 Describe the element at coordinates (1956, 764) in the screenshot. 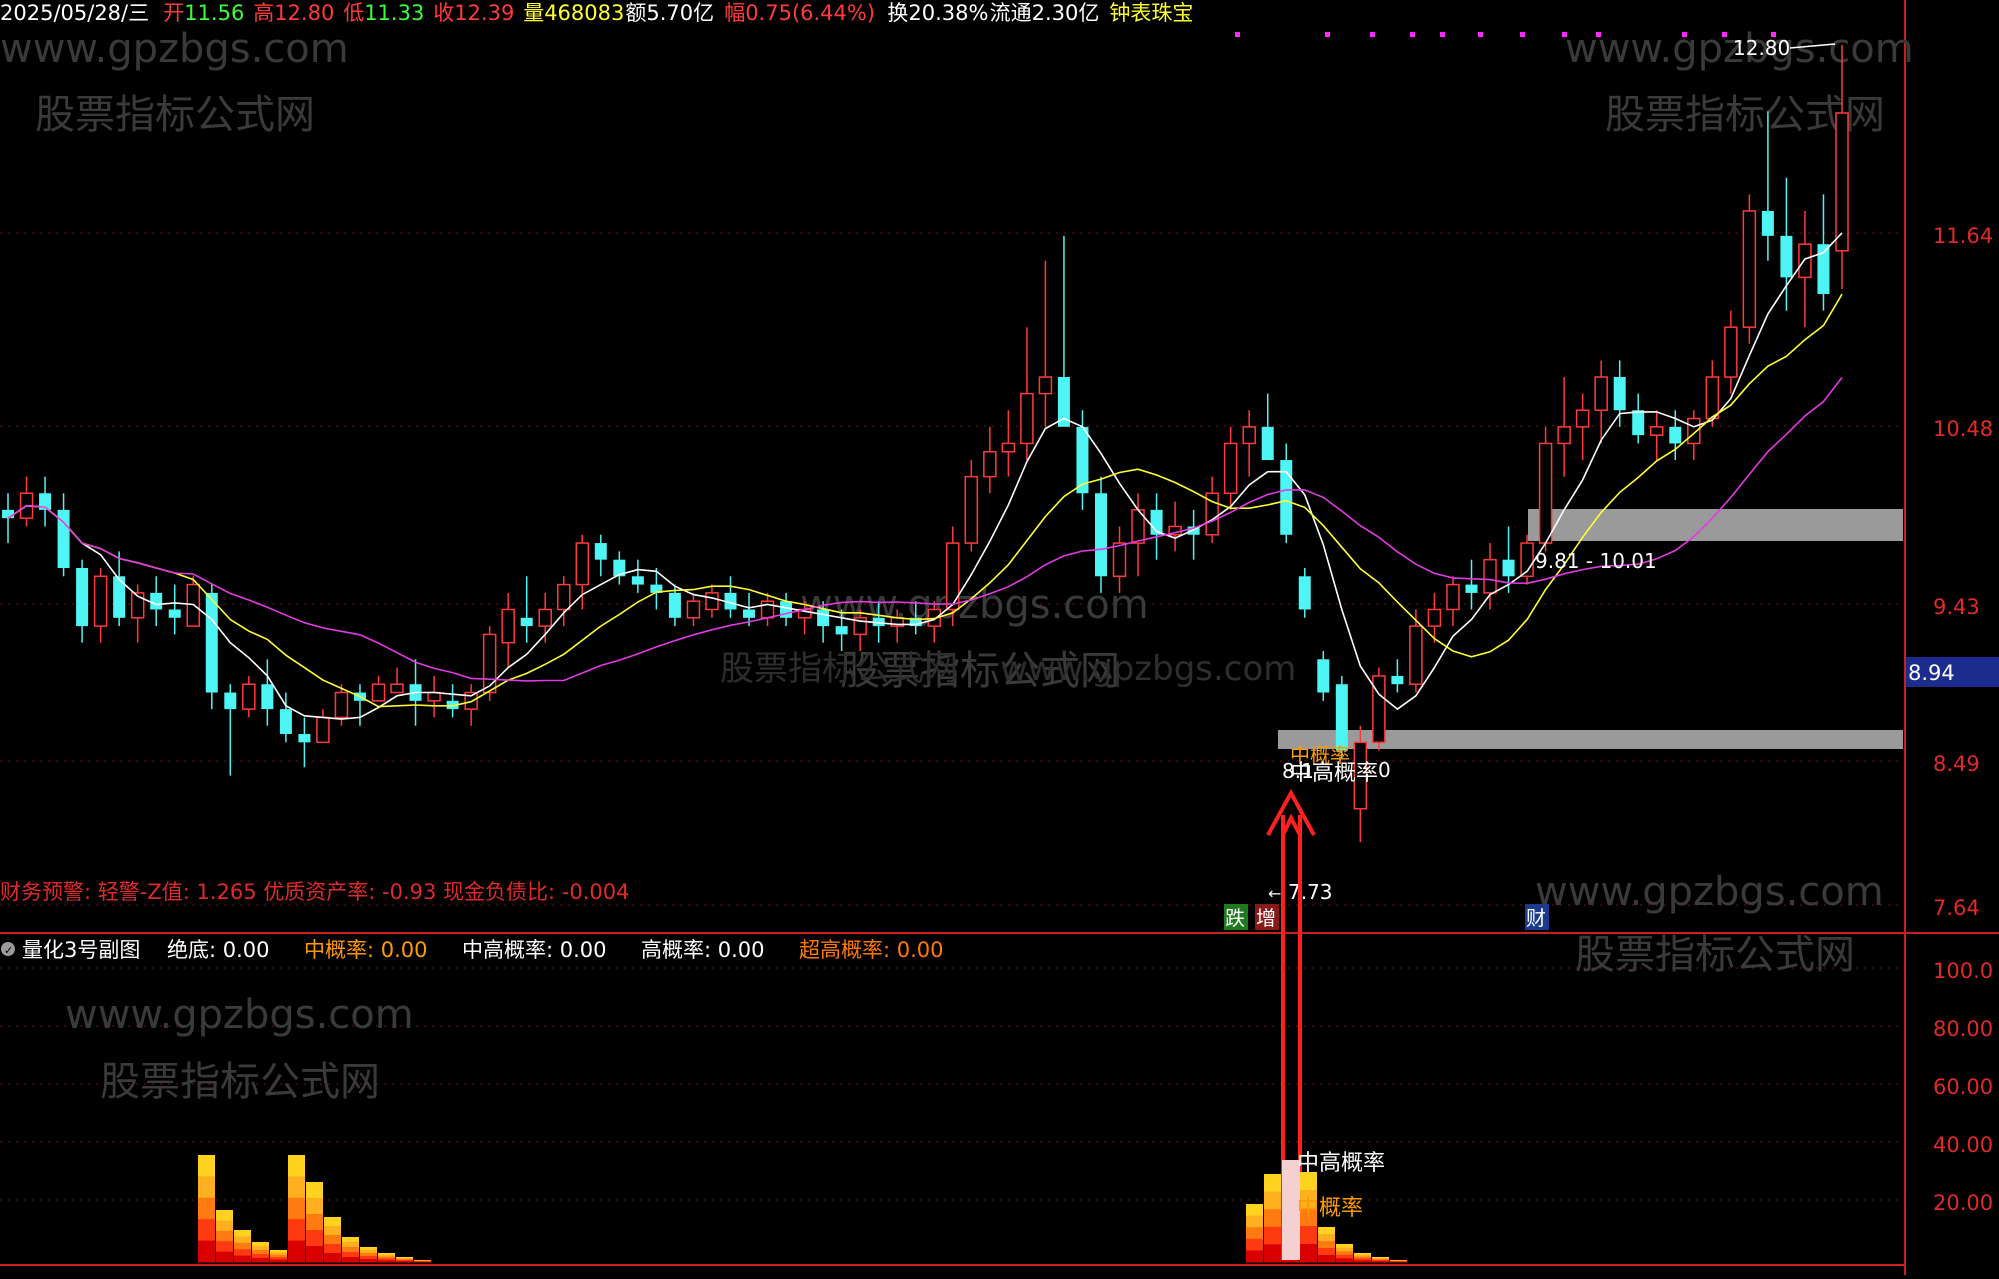

I see `price-tick: 8.49` at that location.